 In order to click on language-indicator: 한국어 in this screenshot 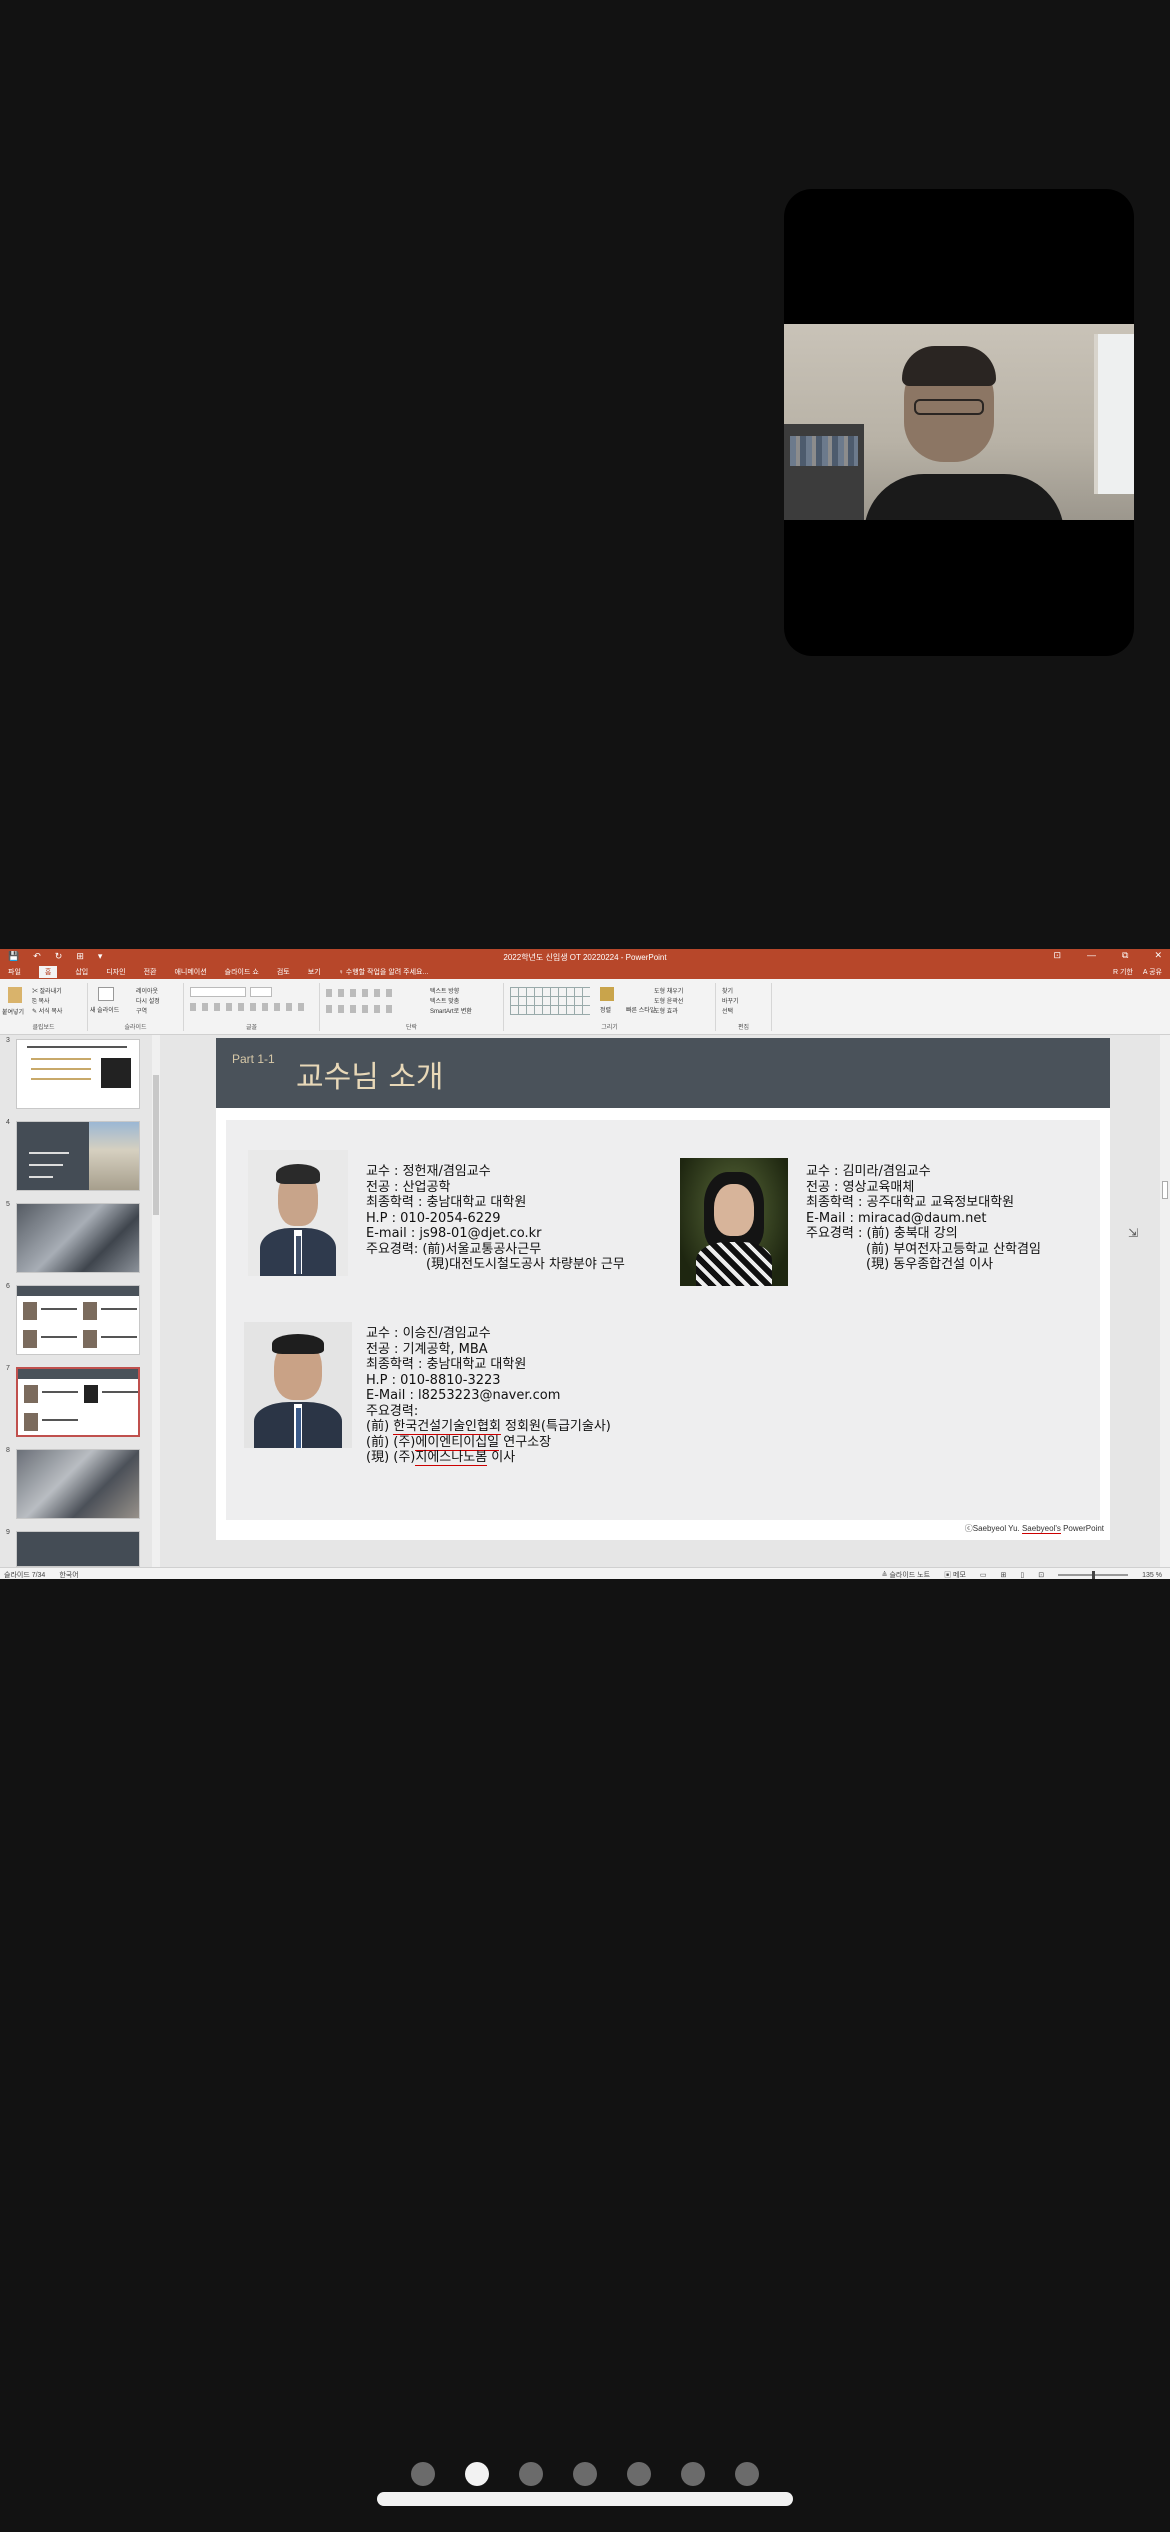, I will do `click(68, 1575)`.